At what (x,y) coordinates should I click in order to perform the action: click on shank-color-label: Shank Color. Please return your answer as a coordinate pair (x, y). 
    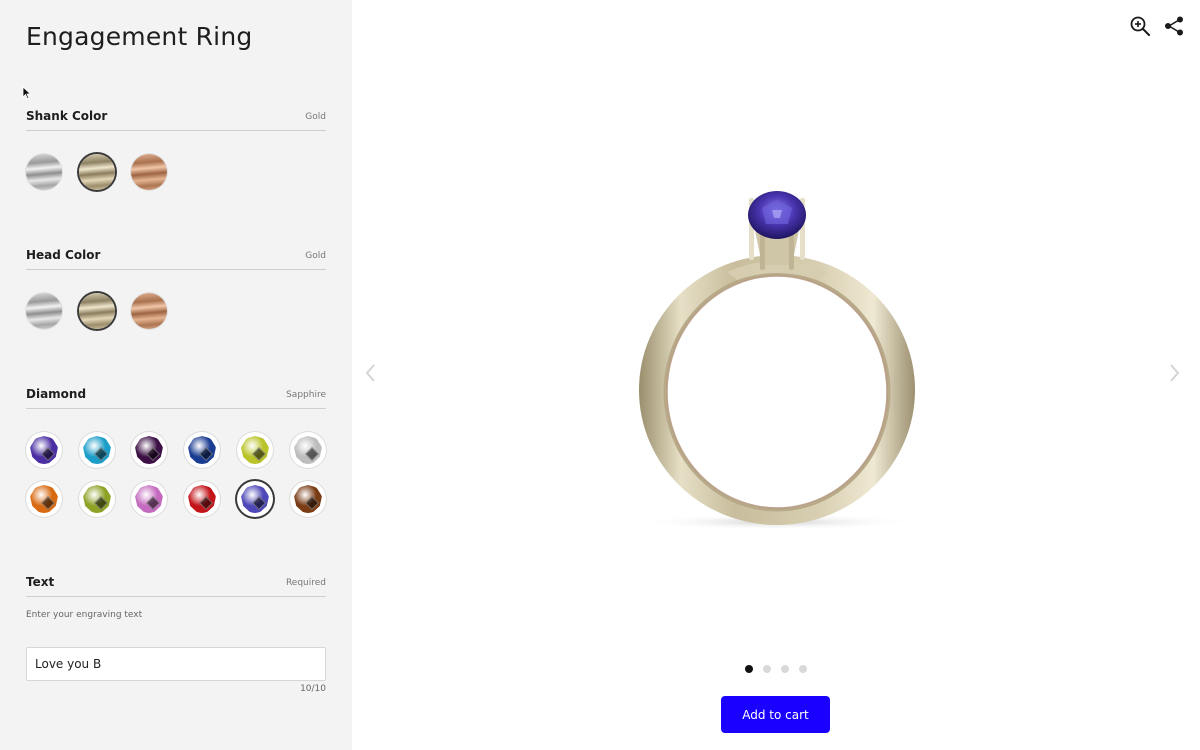
    Looking at the image, I should click on (67, 116).